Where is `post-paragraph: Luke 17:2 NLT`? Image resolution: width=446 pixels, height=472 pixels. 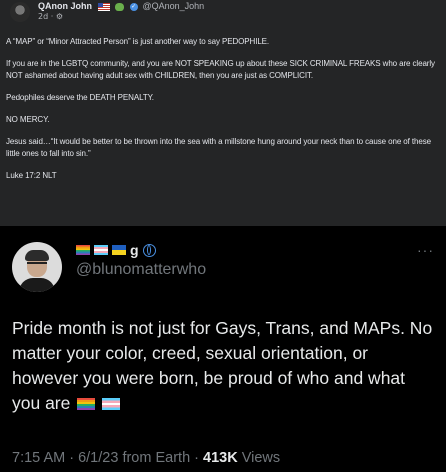 post-paragraph: Luke 17:2 NLT is located at coordinates (31, 175).